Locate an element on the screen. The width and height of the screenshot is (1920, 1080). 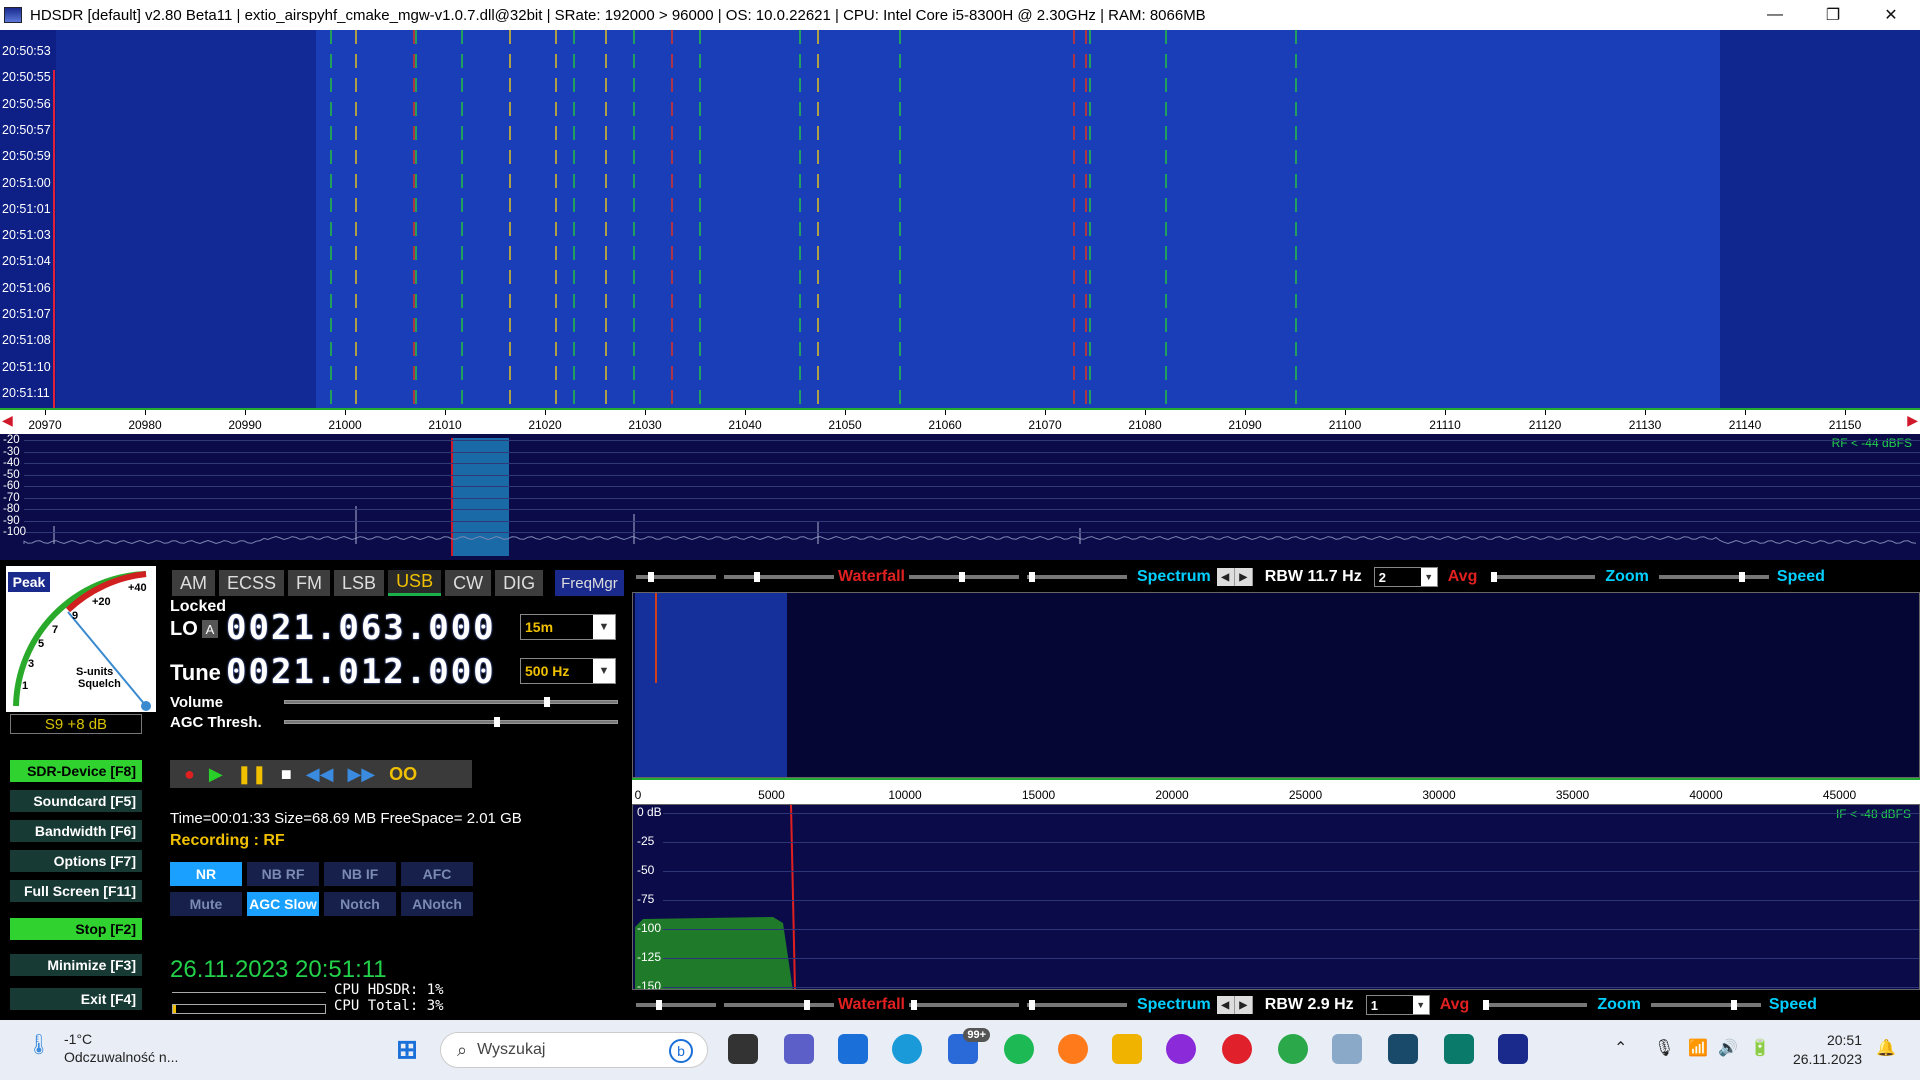
tray-overflow-icon: ⌃ is located at coordinates (1620, 1048).